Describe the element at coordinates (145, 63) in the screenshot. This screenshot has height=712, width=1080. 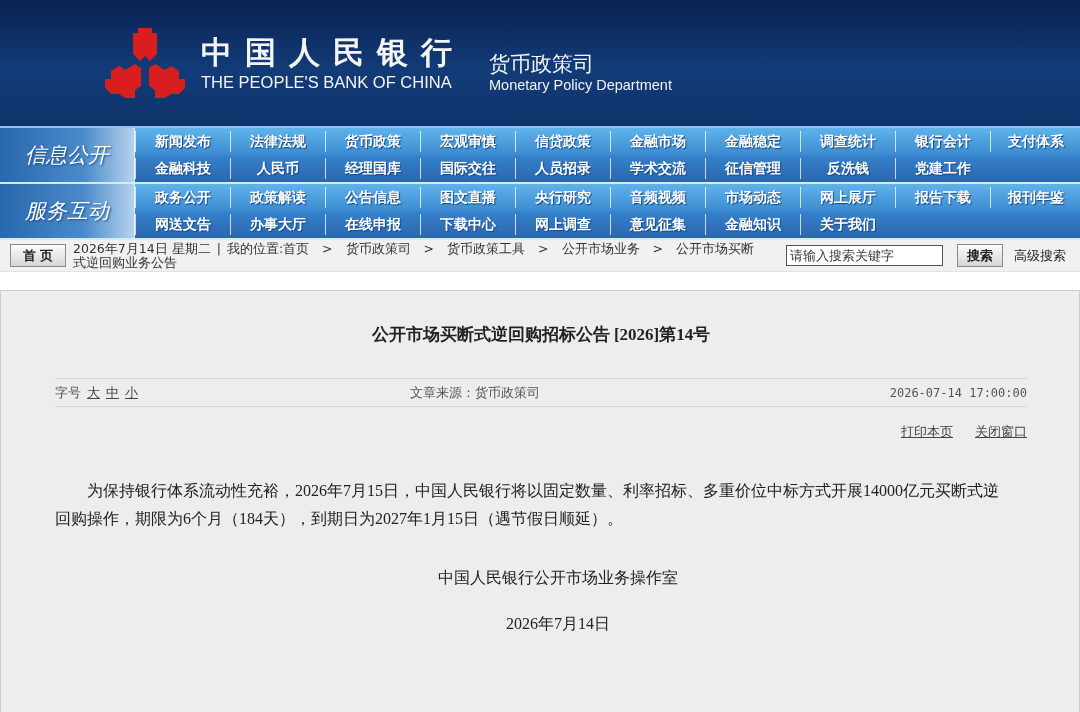
I see `emblem-icon` at that location.